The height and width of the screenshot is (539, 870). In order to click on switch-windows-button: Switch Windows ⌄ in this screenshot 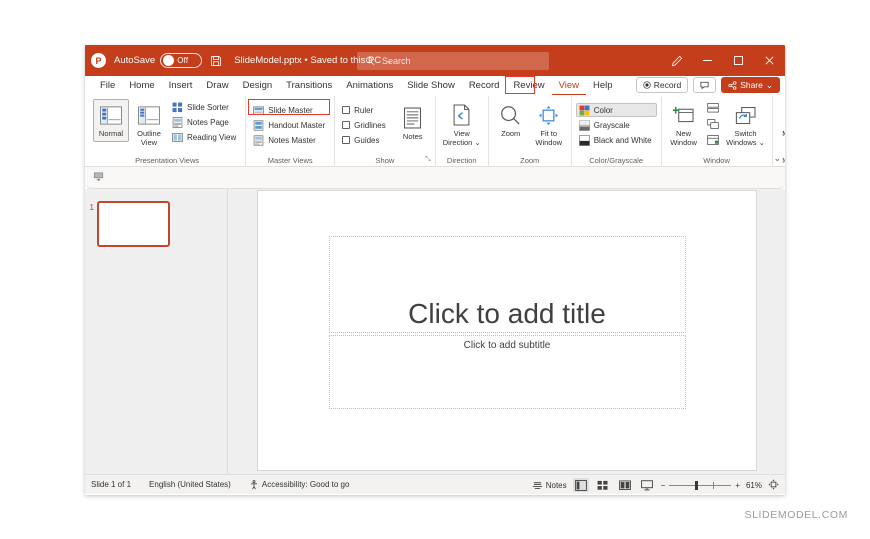, I will do `click(746, 124)`.